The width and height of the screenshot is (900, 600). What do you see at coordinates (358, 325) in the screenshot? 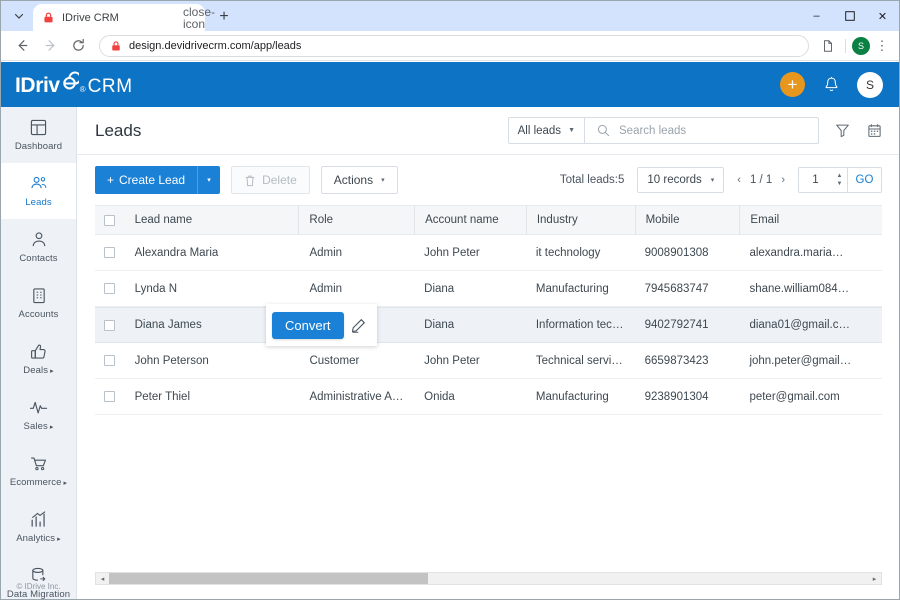
I see `pencil-icon` at bounding box center [358, 325].